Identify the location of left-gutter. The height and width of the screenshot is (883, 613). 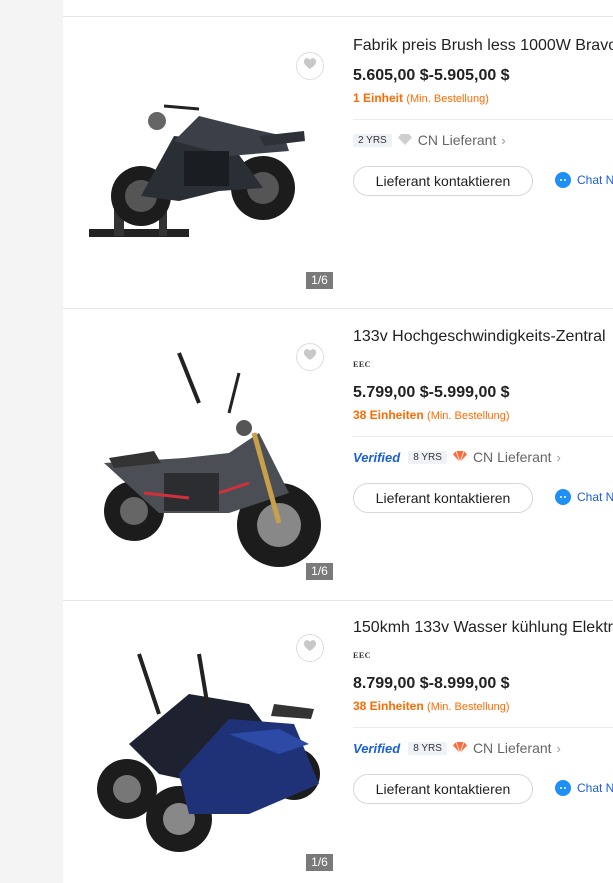
(31, 441).